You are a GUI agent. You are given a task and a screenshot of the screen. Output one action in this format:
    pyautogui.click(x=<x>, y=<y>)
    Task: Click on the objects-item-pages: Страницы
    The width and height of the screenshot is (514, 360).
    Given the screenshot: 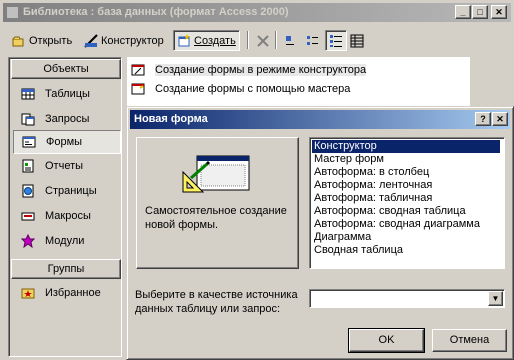 What is the action you would take?
    pyautogui.click(x=67, y=191)
    